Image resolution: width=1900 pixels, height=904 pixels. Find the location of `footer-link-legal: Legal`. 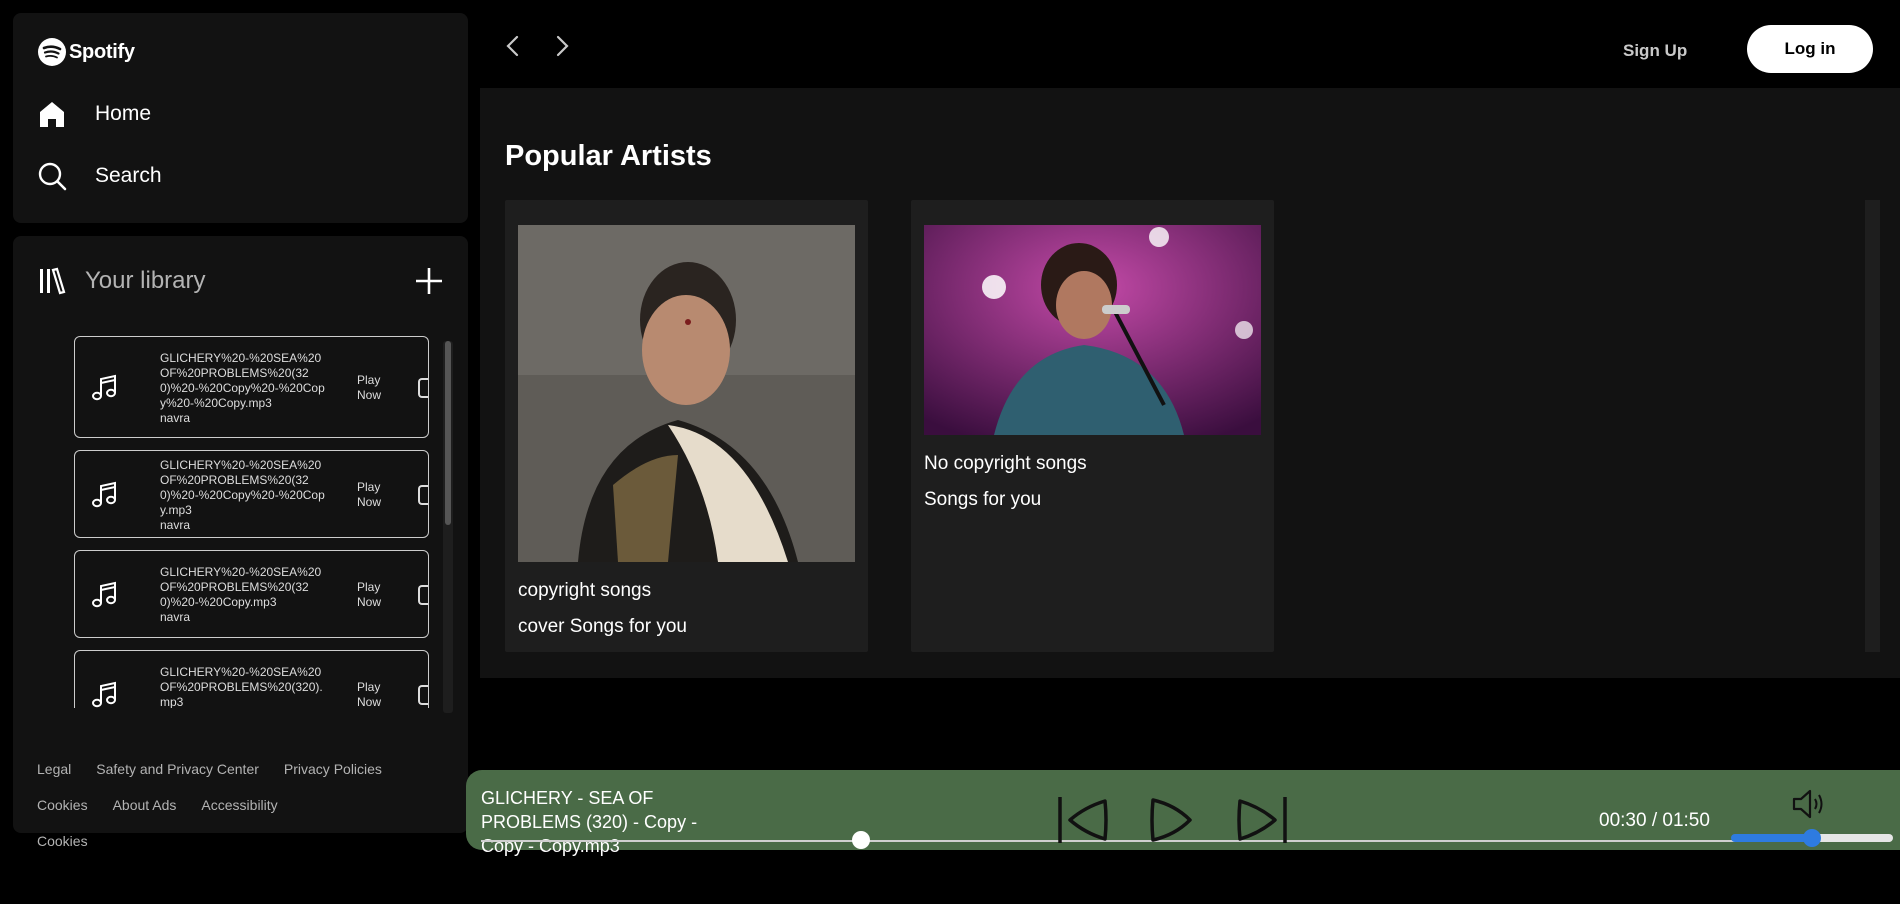

footer-link-legal: Legal is located at coordinates (54, 769).